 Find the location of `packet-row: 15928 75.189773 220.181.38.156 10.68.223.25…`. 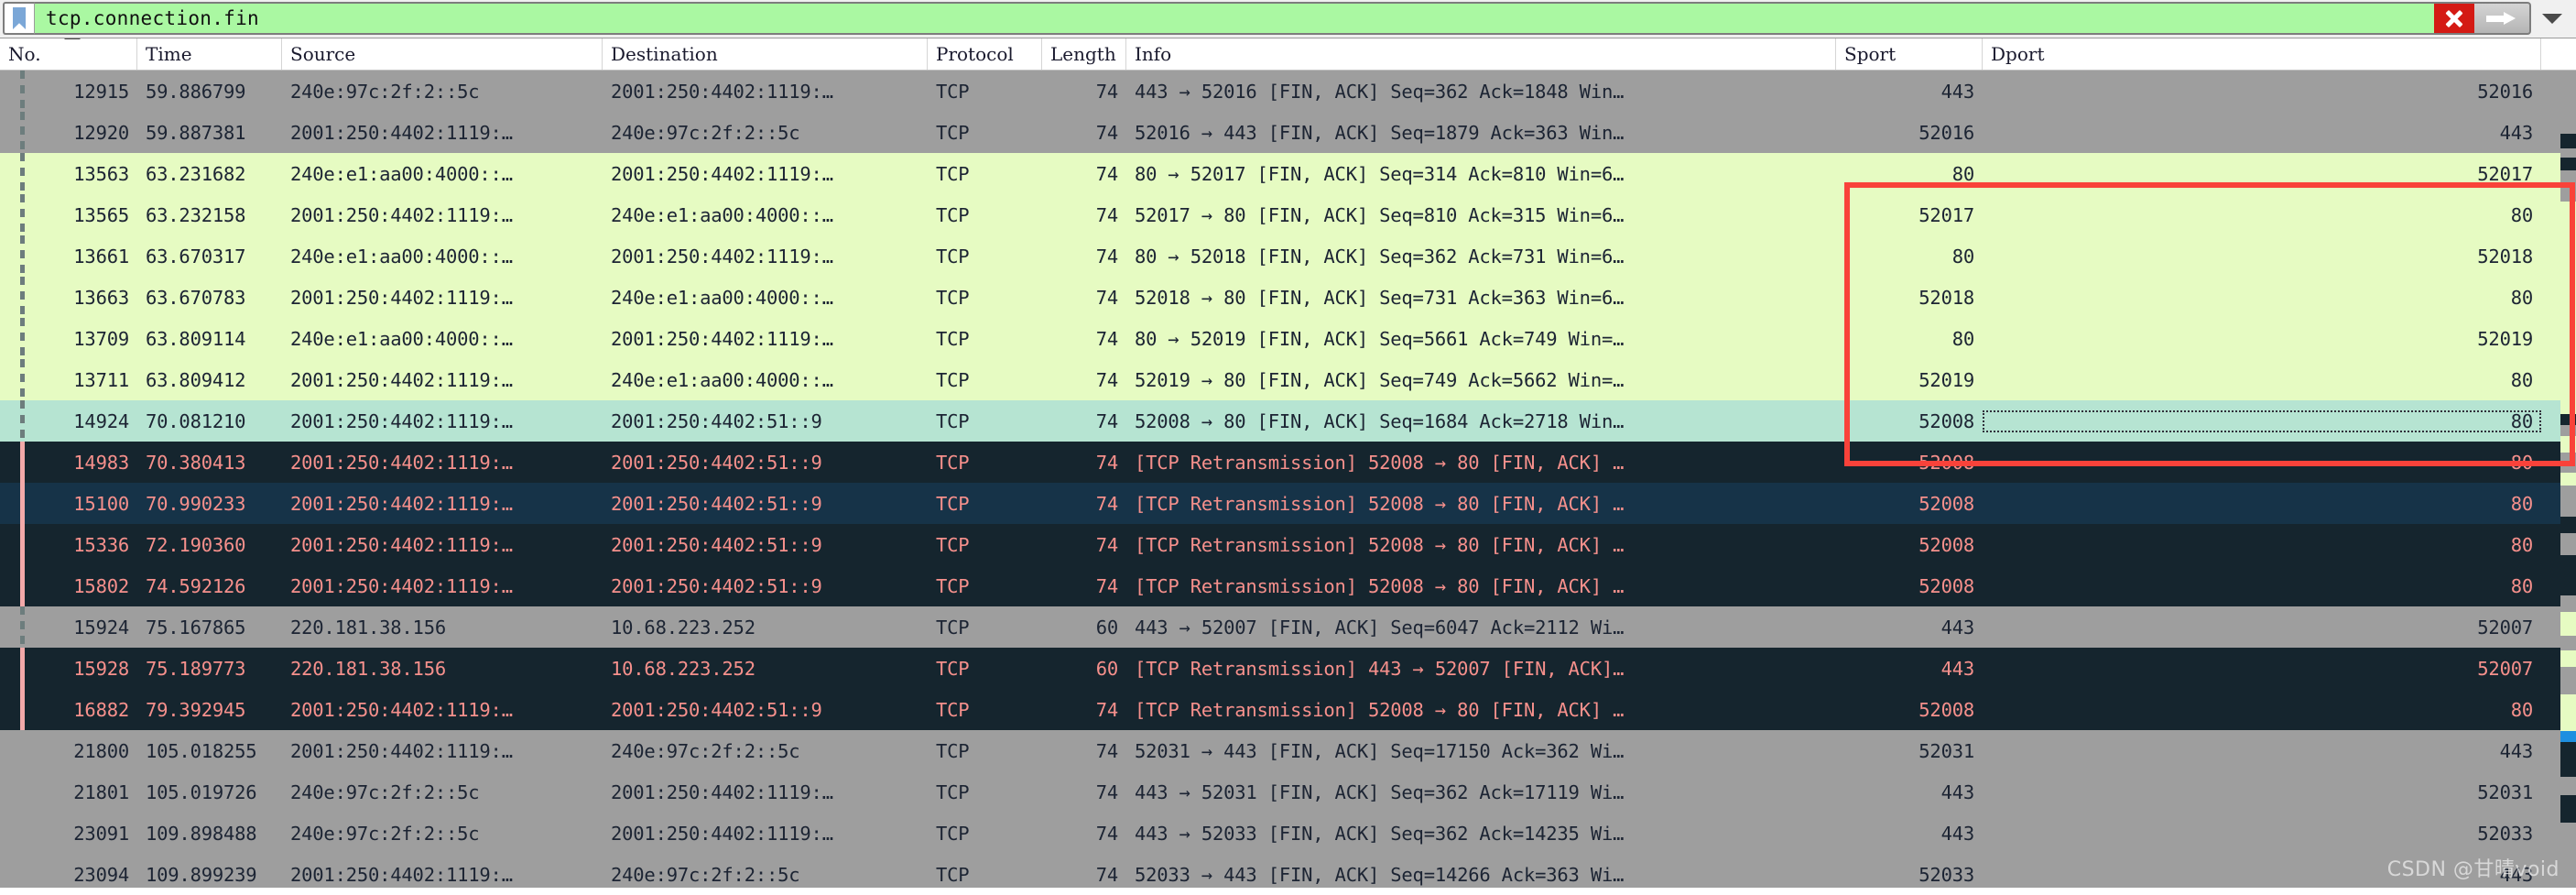

packet-row: 15928 75.189773 220.181.38.156 10.68.223.25… is located at coordinates (1288, 668).